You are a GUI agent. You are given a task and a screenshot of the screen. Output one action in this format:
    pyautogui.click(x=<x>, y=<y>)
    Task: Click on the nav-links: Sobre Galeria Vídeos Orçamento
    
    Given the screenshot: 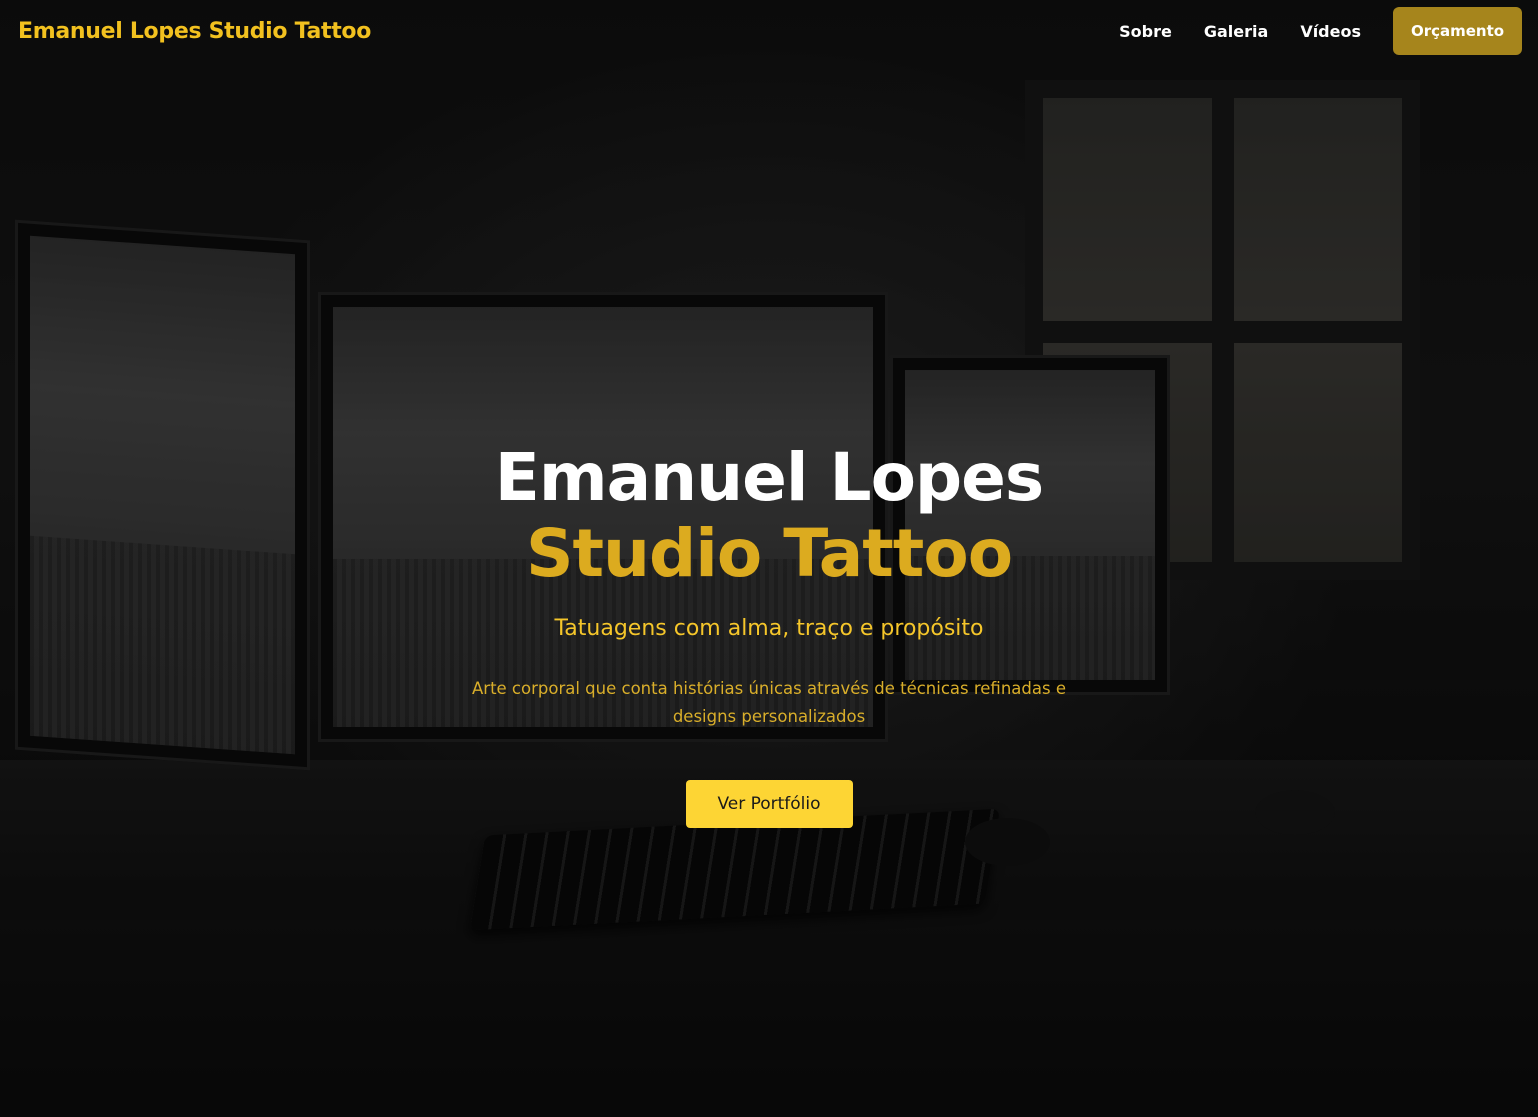 What is the action you would take?
    pyautogui.click(x=1304, y=31)
    